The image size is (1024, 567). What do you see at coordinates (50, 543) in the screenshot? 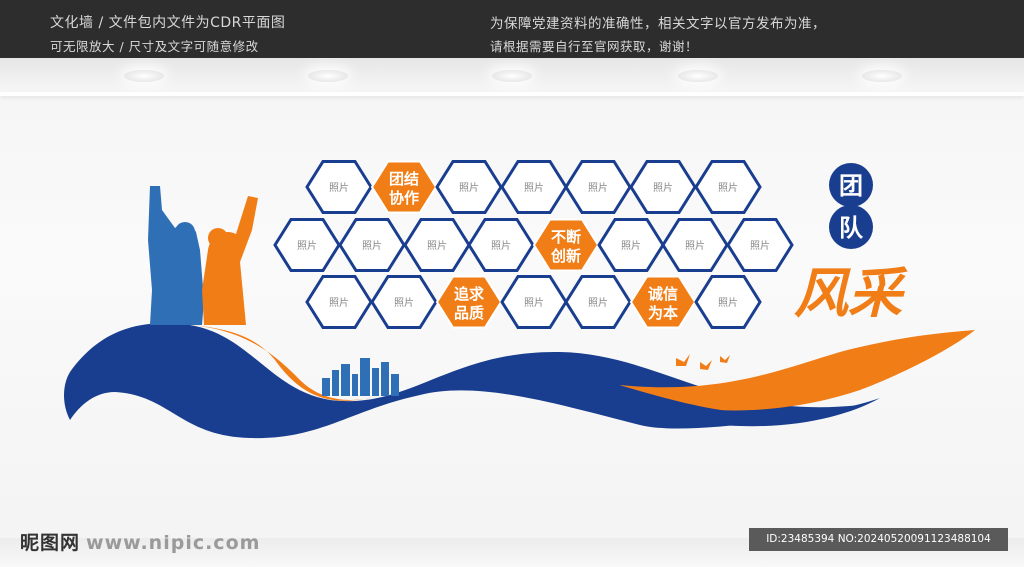
I see `site-logo-text: 昵图网` at bounding box center [50, 543].